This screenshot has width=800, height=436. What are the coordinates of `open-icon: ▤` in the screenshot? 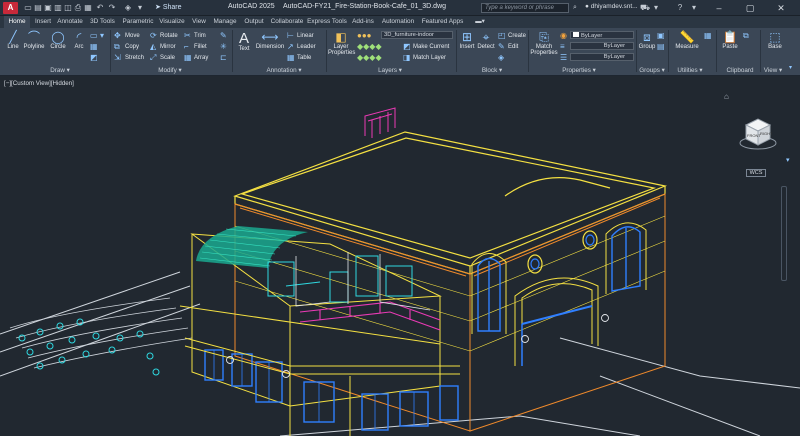 It's located at (38, 7).